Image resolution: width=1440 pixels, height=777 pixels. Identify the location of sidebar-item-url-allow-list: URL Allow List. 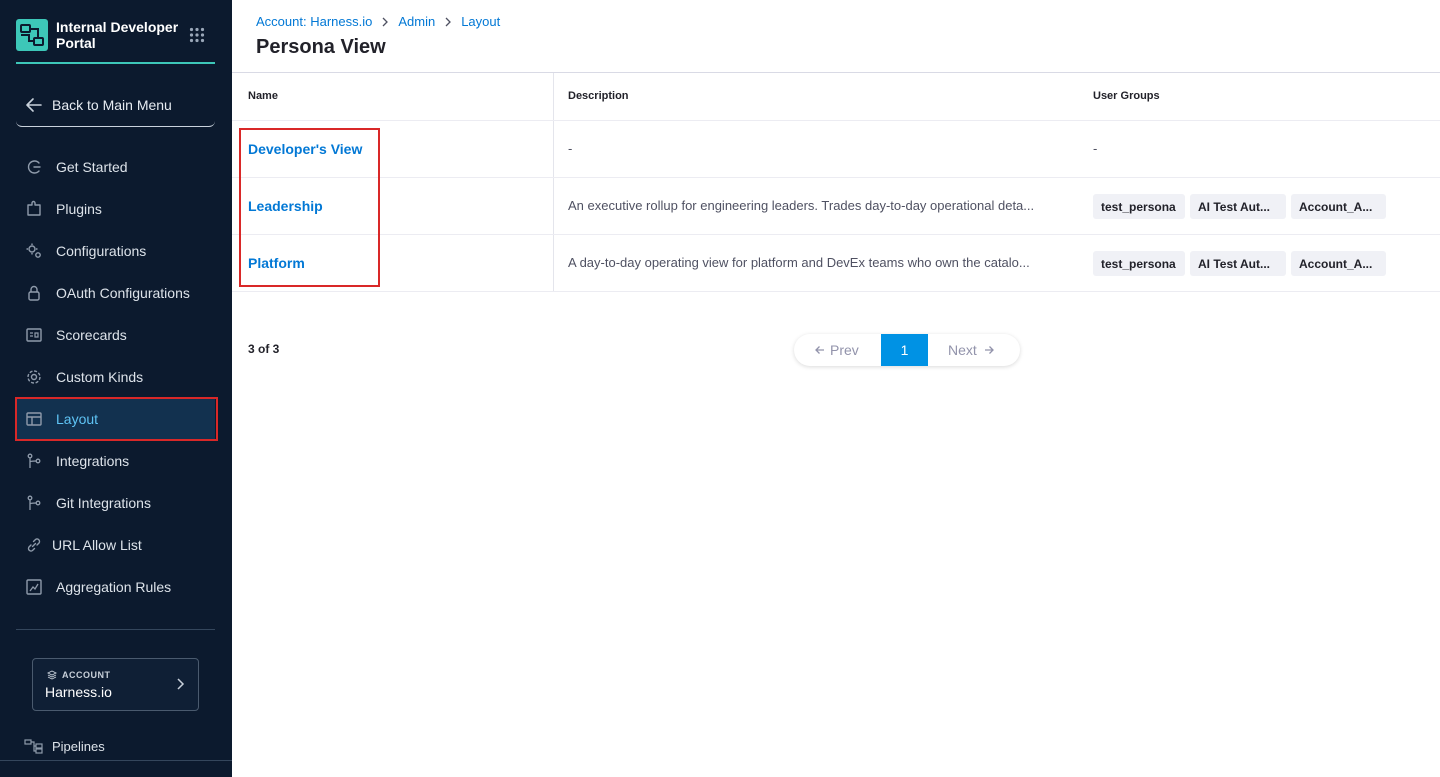
(115, 545).